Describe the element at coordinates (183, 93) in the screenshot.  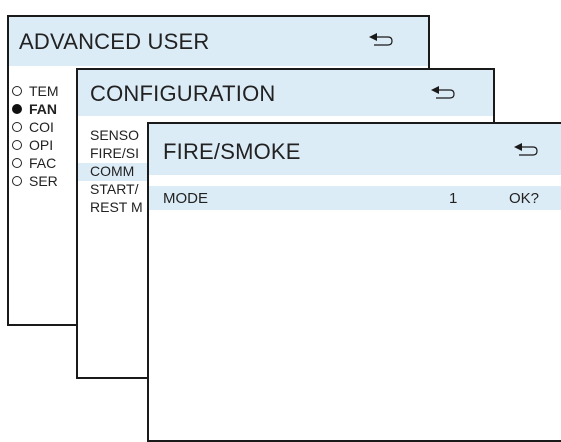
I see `configuration-title: CONFIGURATION` at that location.